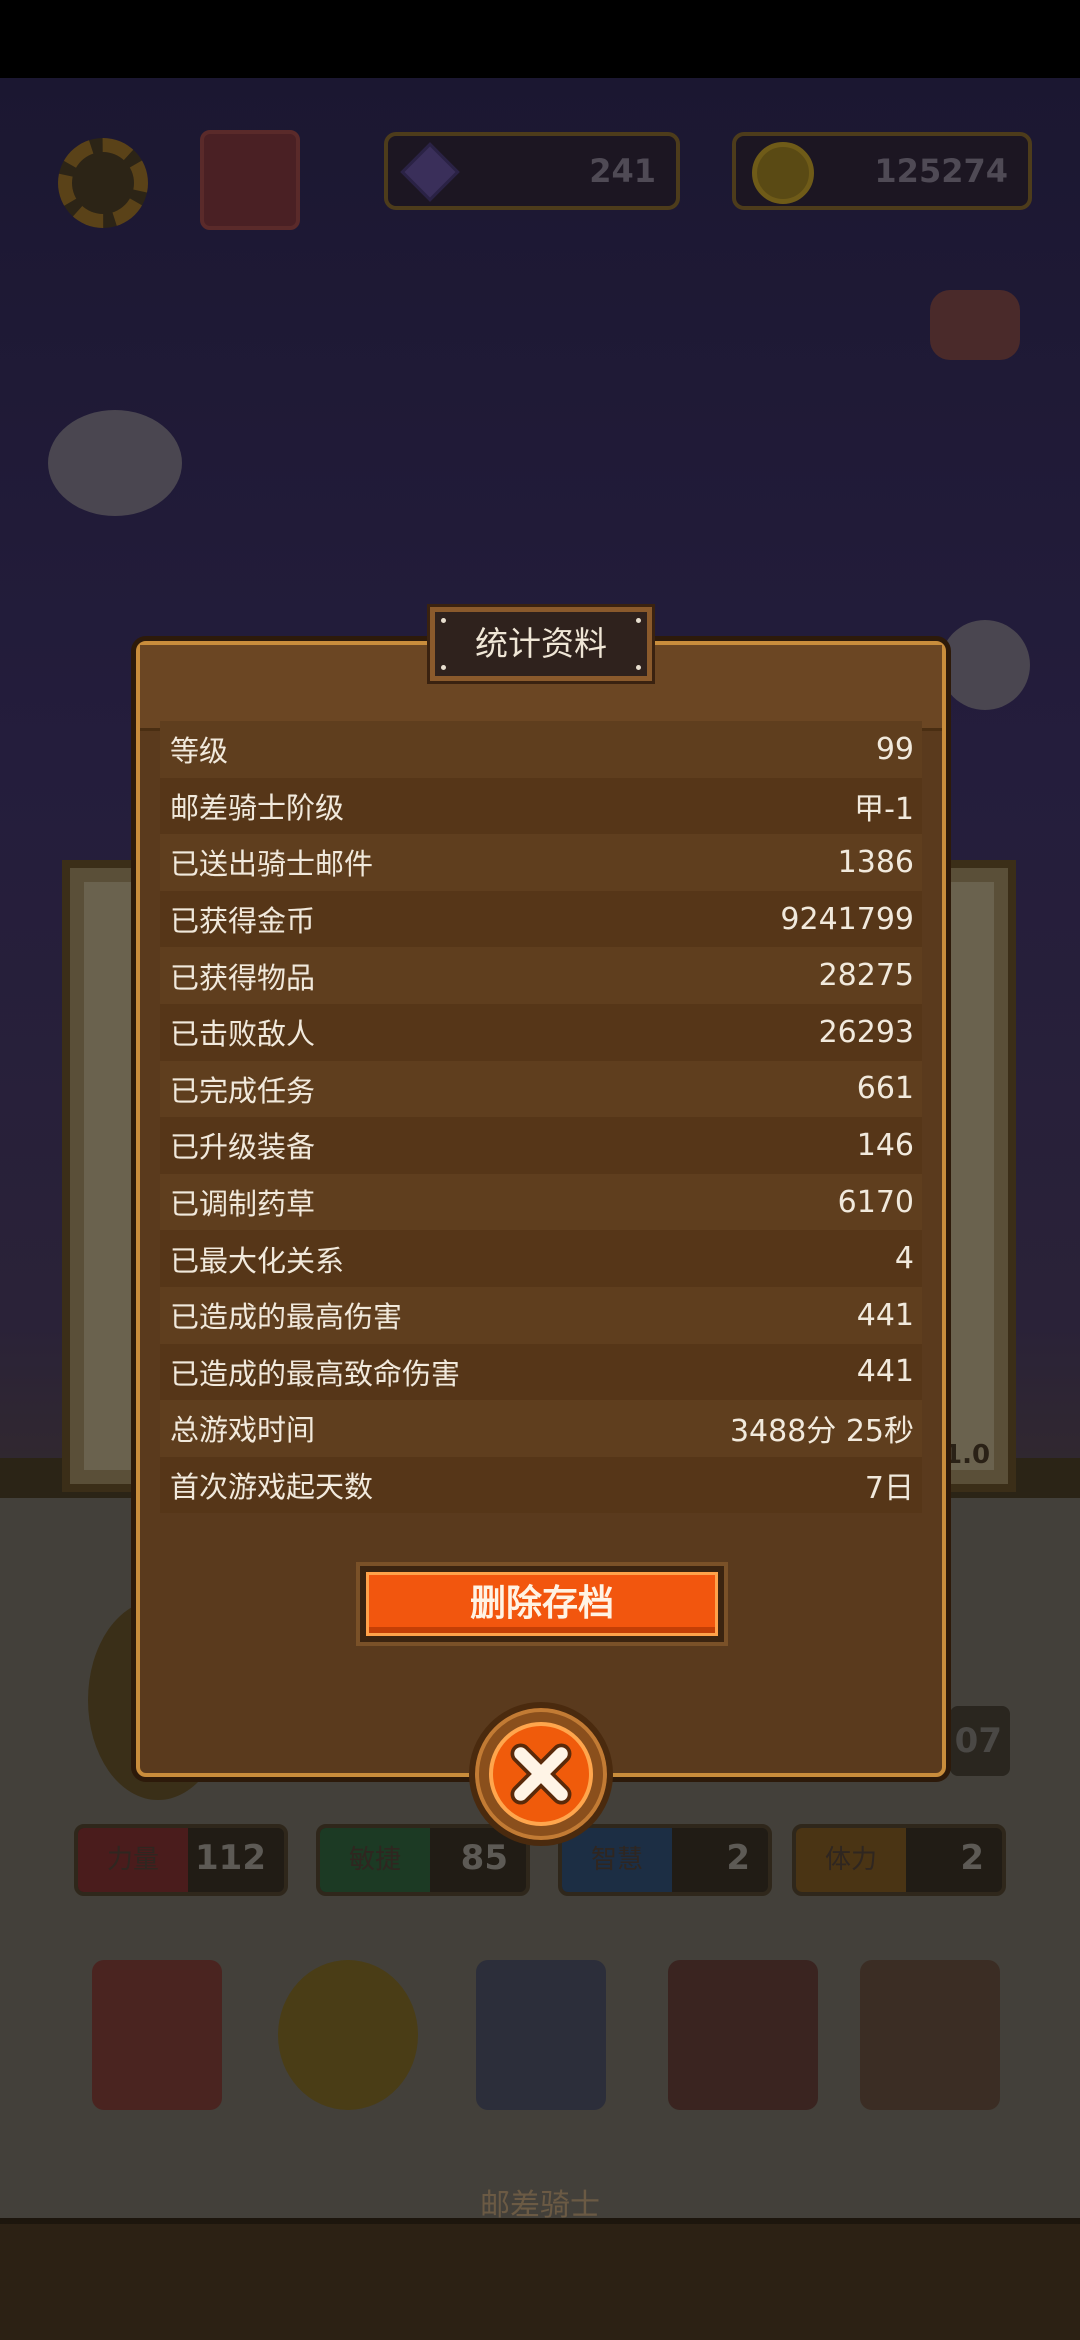 The image size is (1080, 2340). What do you see at coordinates (851, 1860) in the screenshot?
I see `stat-label: 体力` at bounding box center [851, 1860].